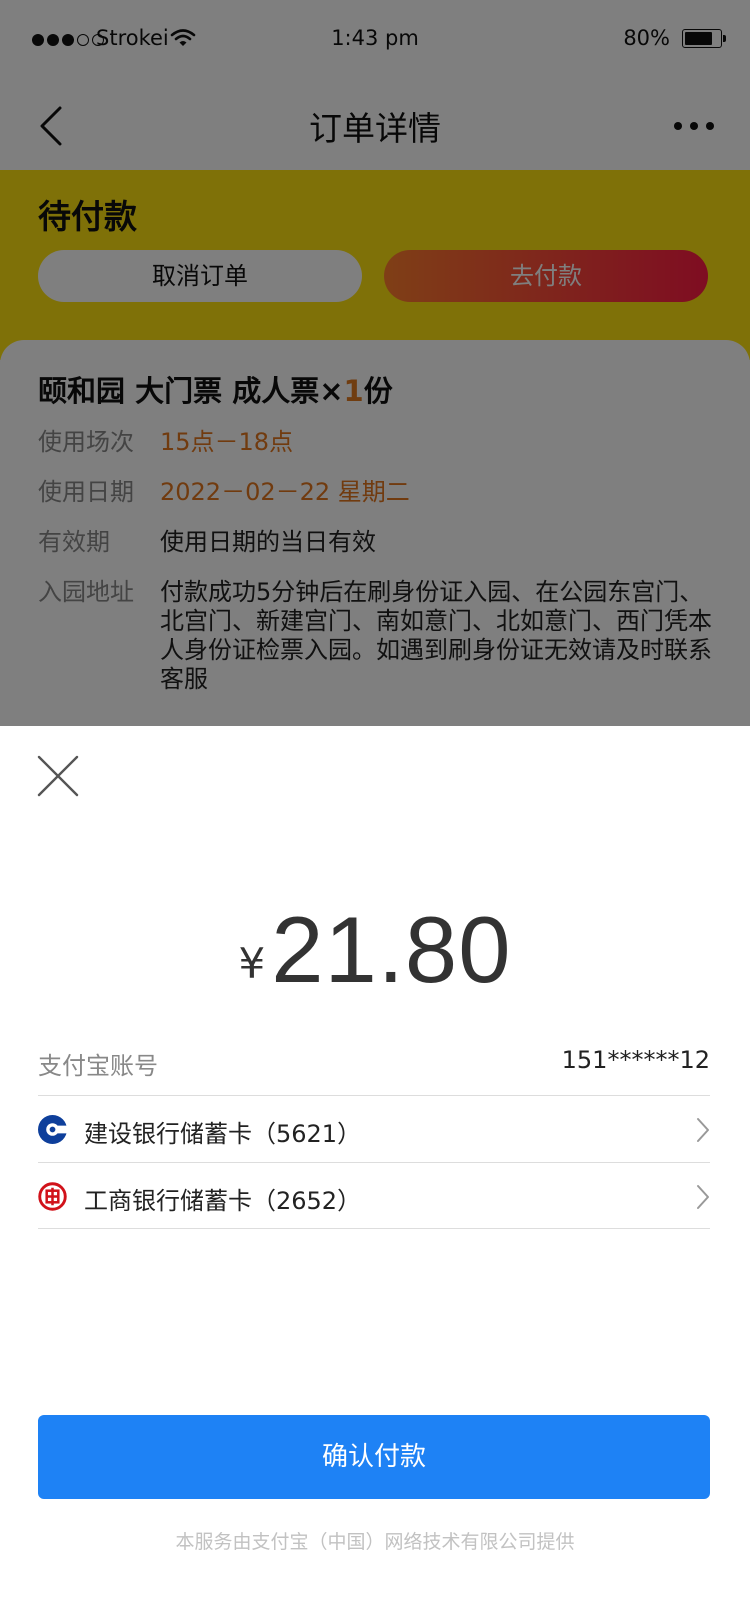 The width and height of the screenshot is (750, 1624). Describe the element at coordinates (52, 1129) in the screenshot. I see `ccb-logo-icon` at that location.